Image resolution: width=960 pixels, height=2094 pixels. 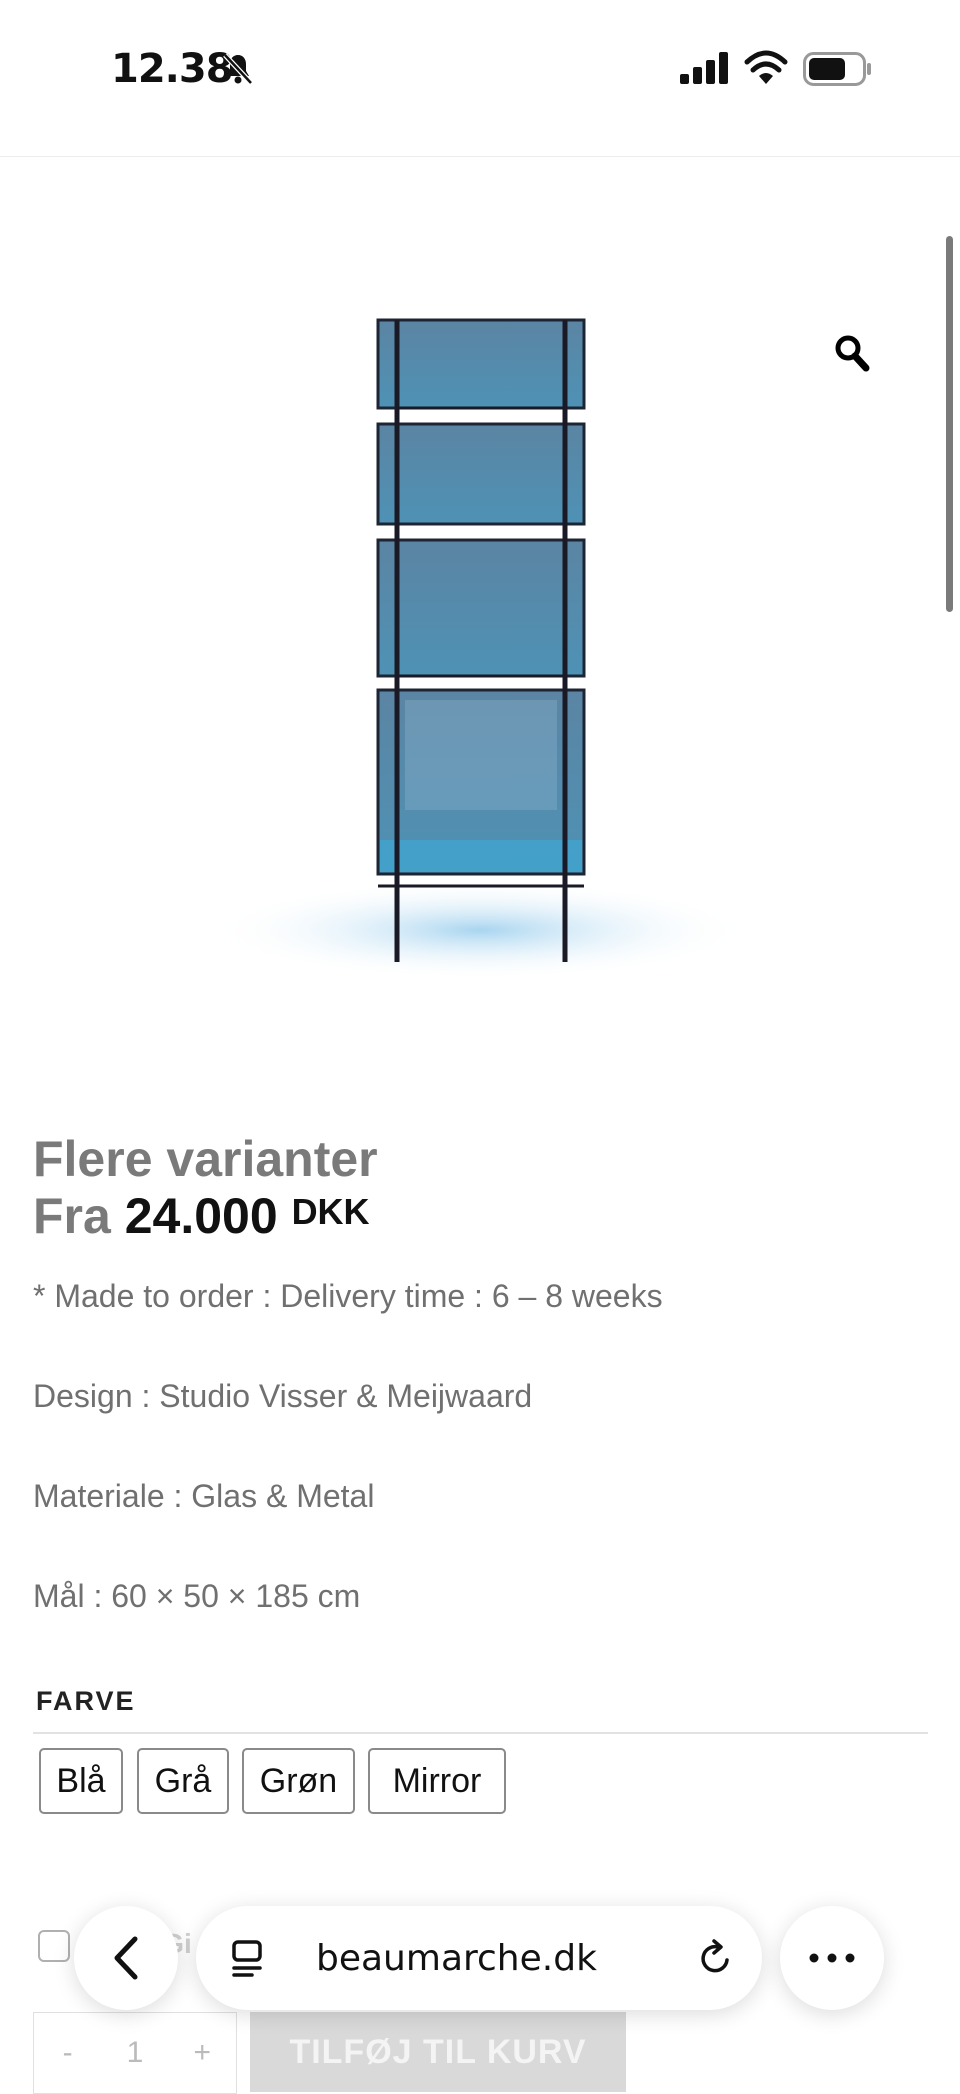 I want to click on price-prefix: Fra, so click(x=72, y=1216).